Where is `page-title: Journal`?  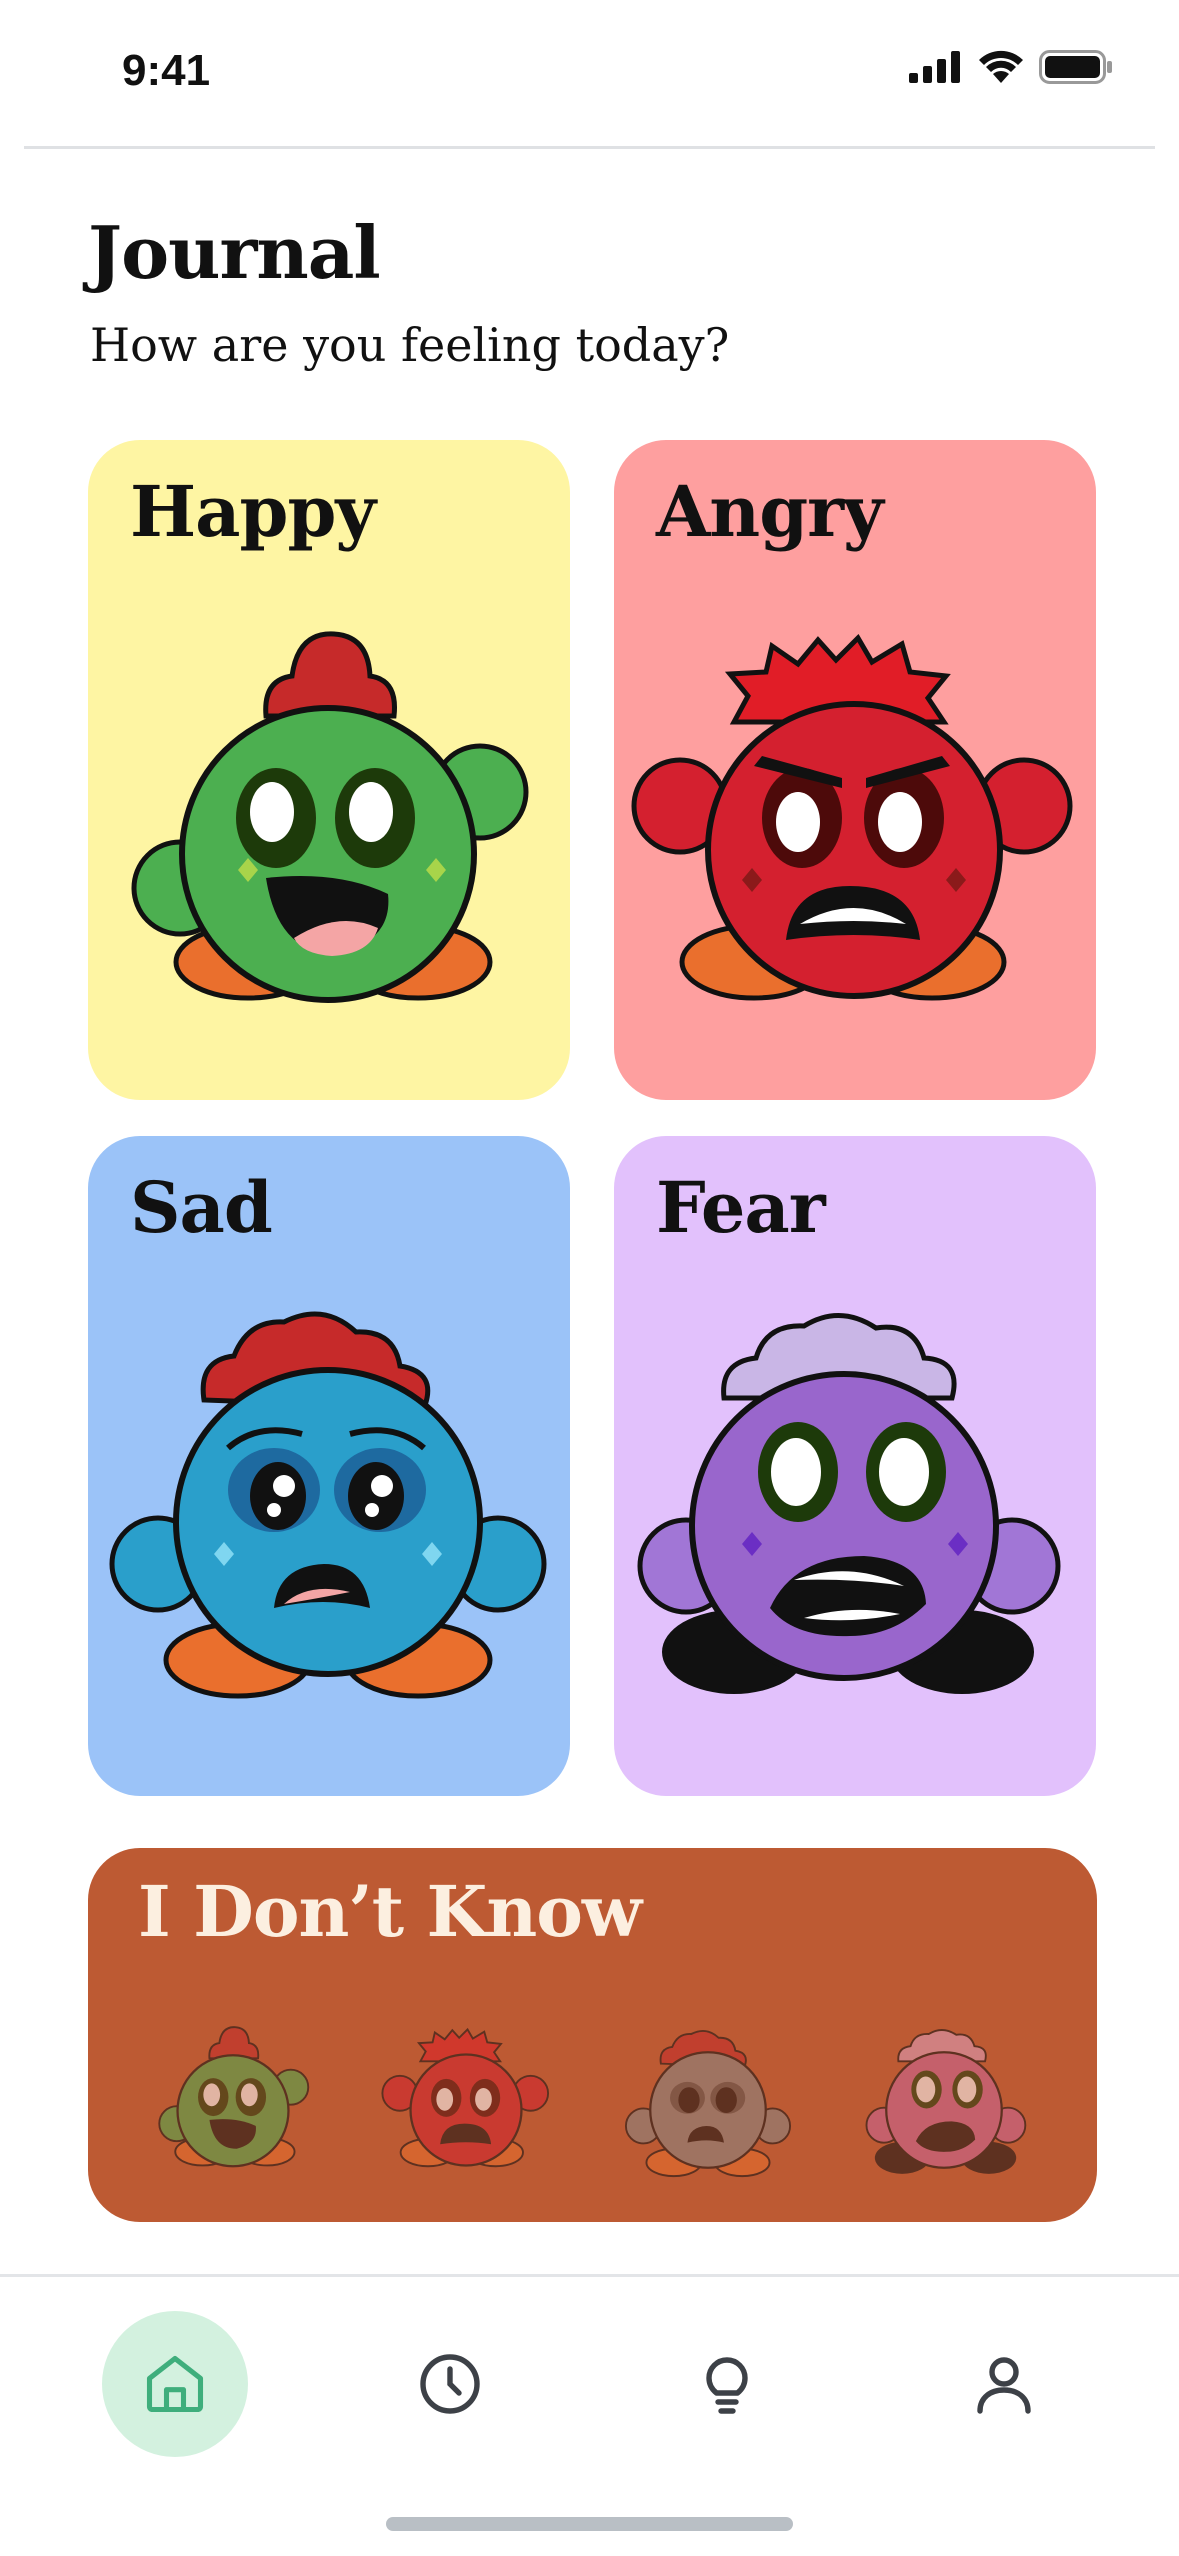 page-title: Journal is located at coordinates (234, 252).